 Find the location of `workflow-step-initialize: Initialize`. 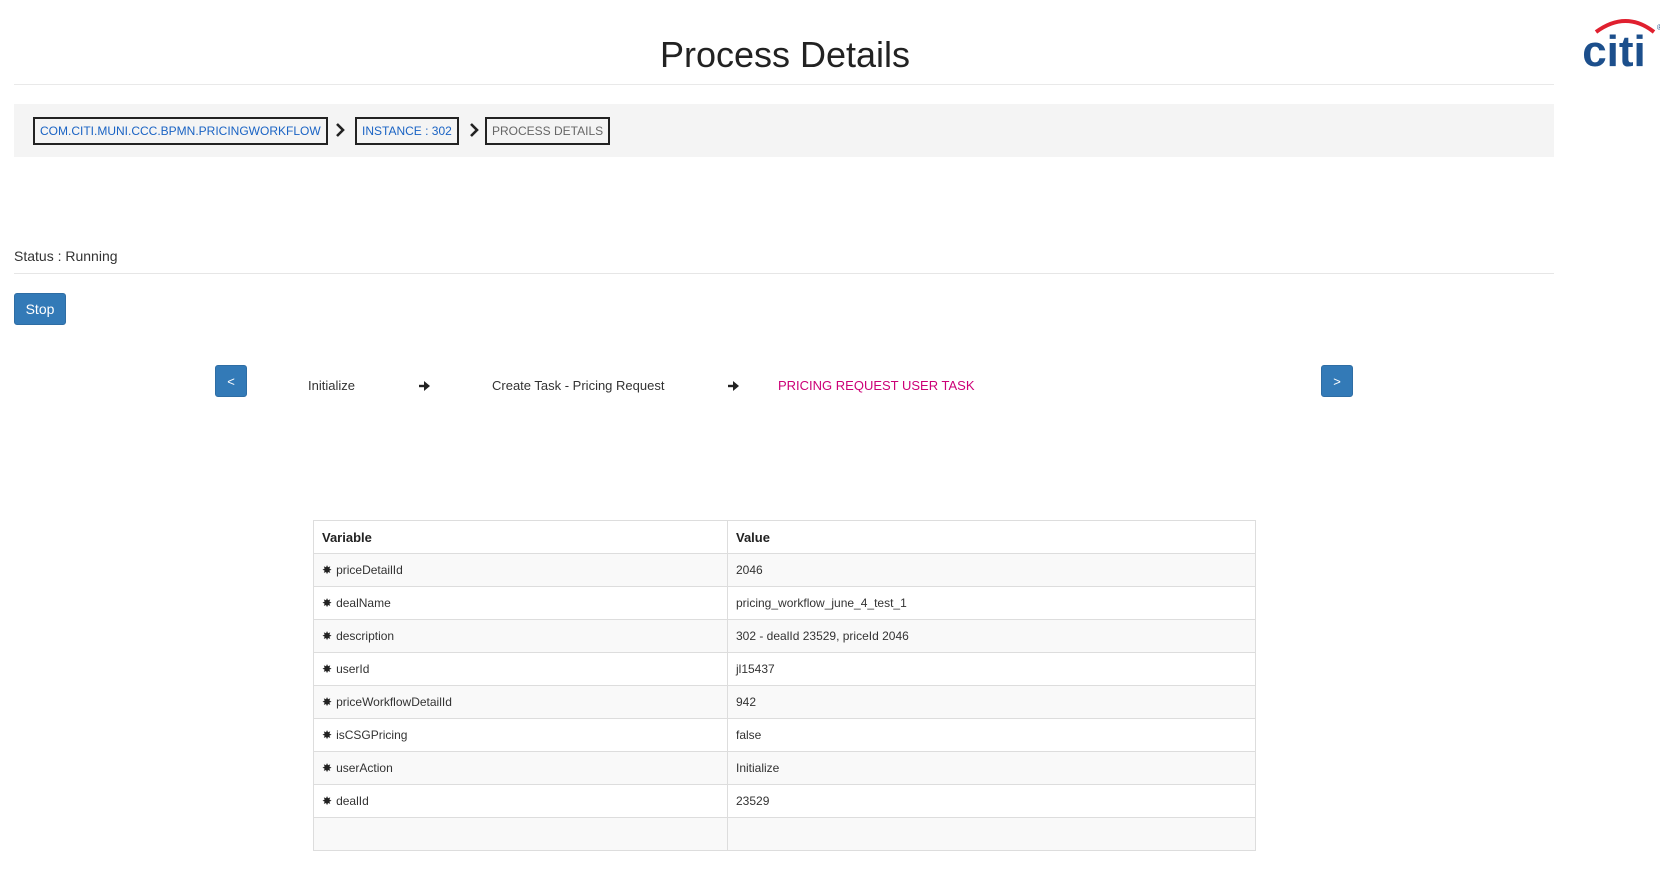

workflow-step-initialize: Initialize is located at coordinates (331, 385).